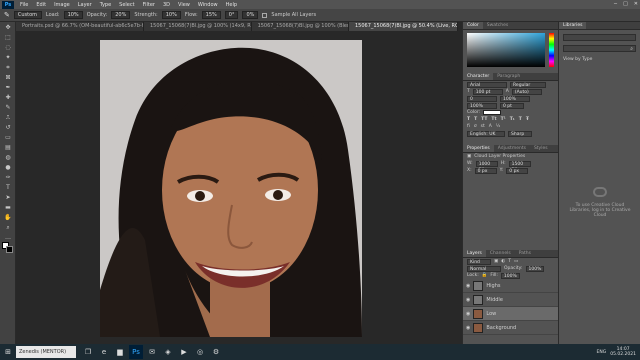 This screenshot has width=640, height=360. What do you see at coordinates (511, 286) in the screenshot?
I see `layer-row: ◉ Highs` at bounding box center [511, 286].